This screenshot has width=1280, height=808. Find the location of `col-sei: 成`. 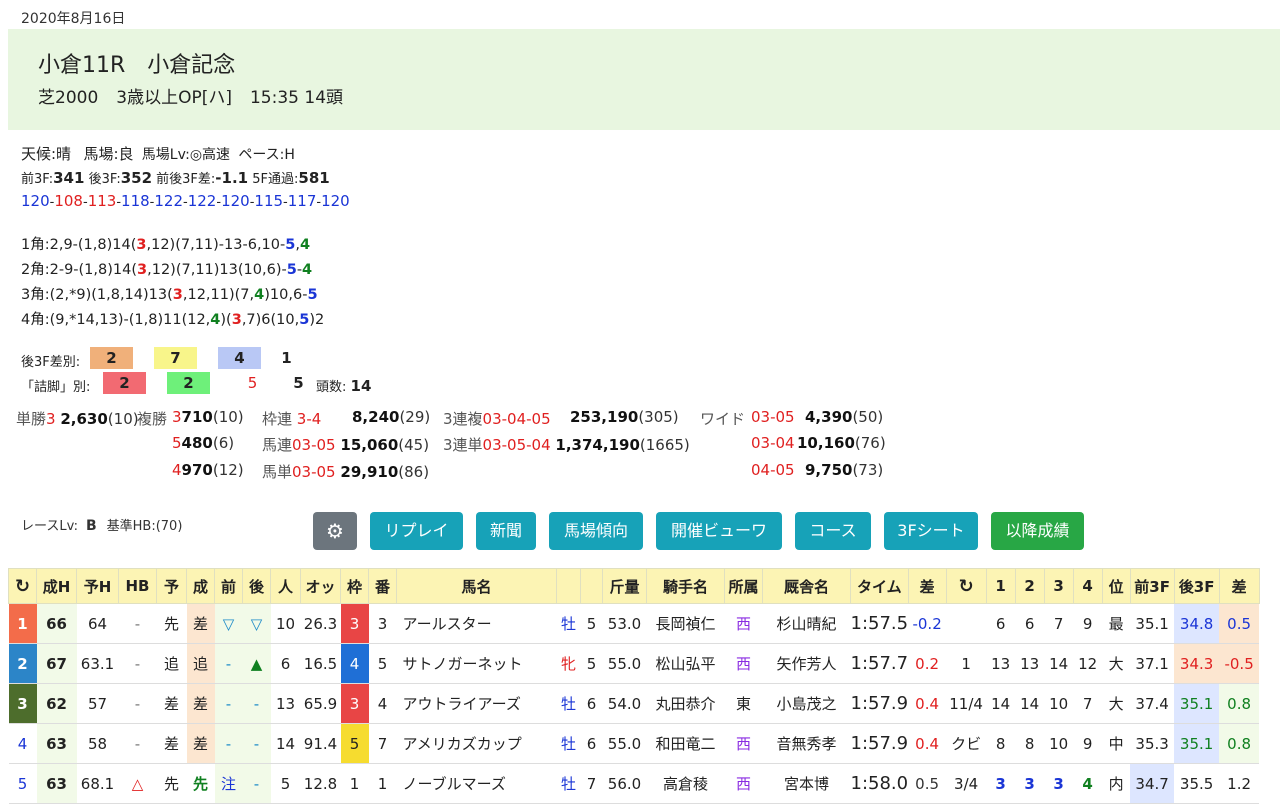

col-sei: 成 is located at coordinates (200, 586).